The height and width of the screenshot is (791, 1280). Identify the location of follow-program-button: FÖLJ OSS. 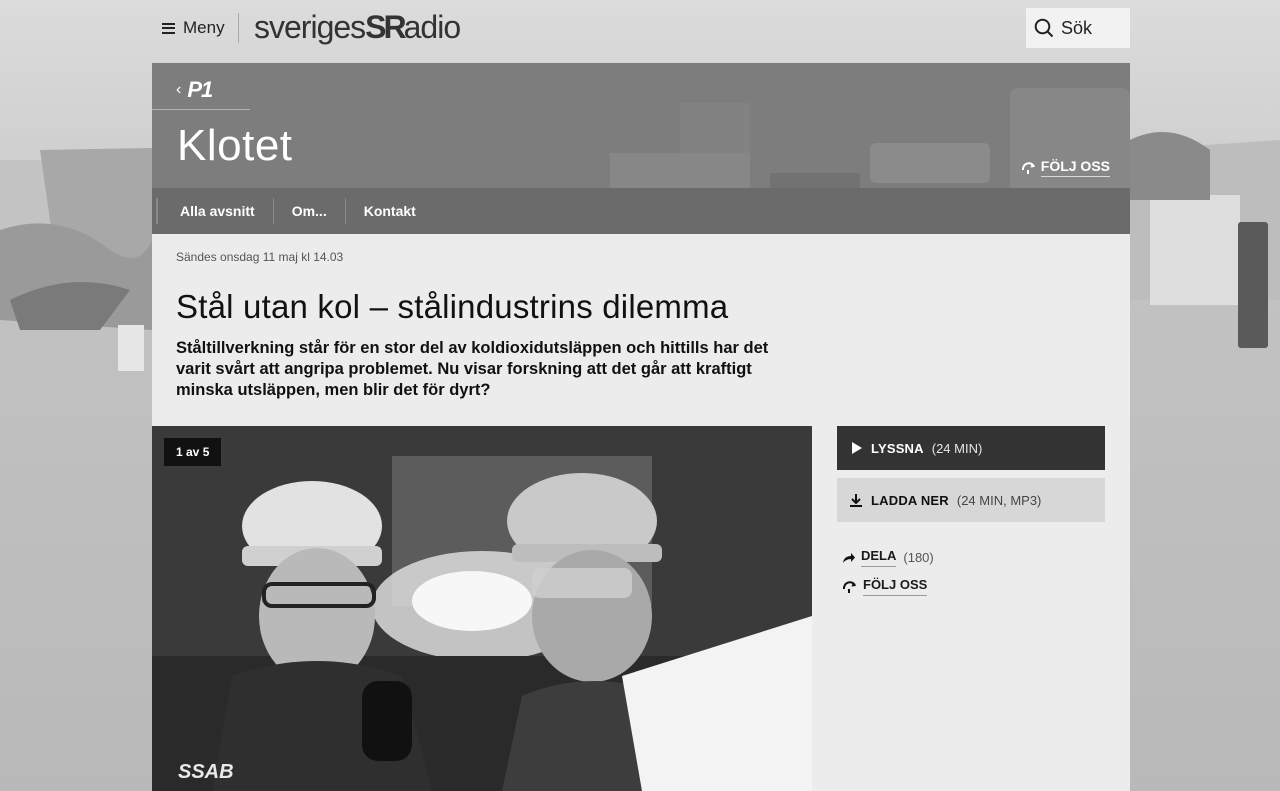
(1065, 167).